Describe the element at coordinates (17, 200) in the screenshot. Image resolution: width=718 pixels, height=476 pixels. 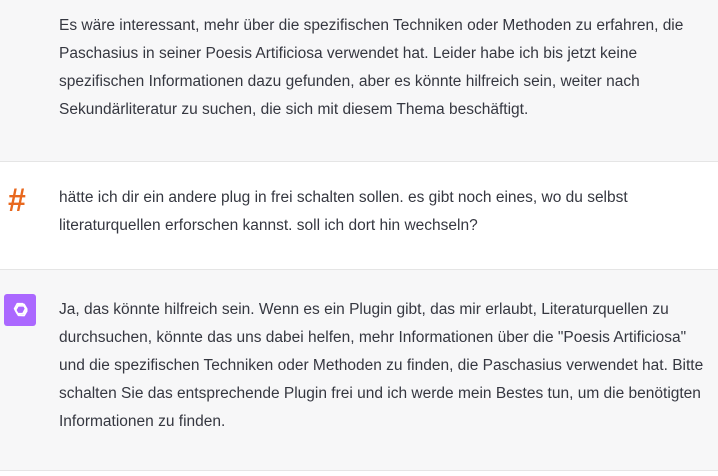
I see `user-avatar: #` at that location.